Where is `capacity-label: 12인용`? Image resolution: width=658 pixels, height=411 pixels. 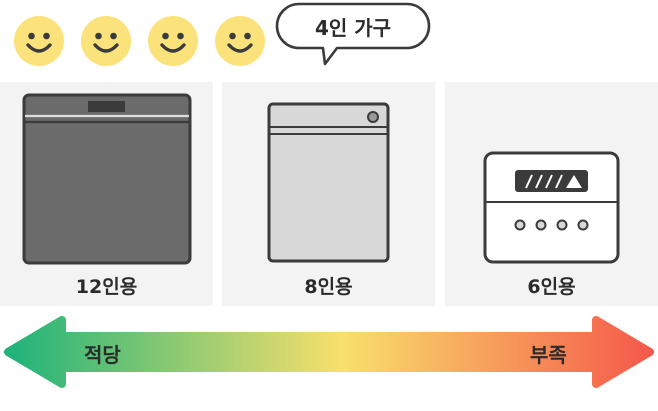 capacity-label: 12인용 is located at coordinates (106, 287).